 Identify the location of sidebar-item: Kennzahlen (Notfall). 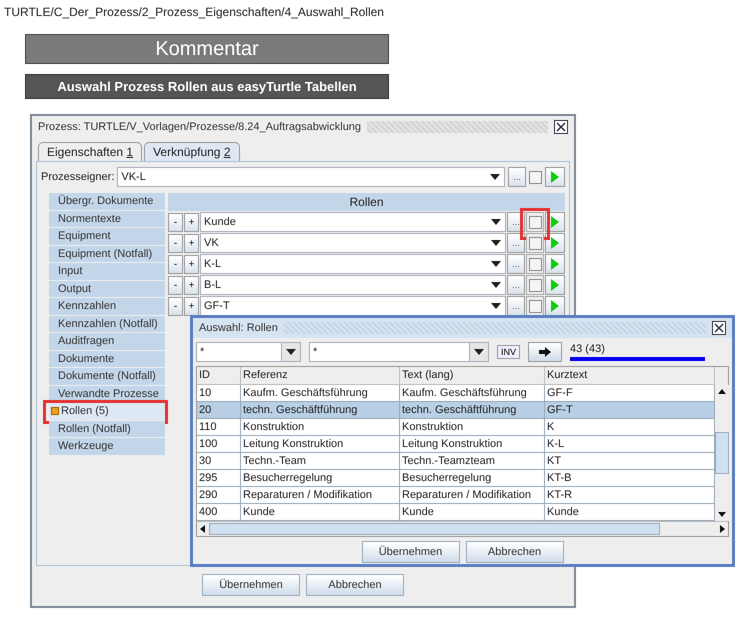
(107, 324).